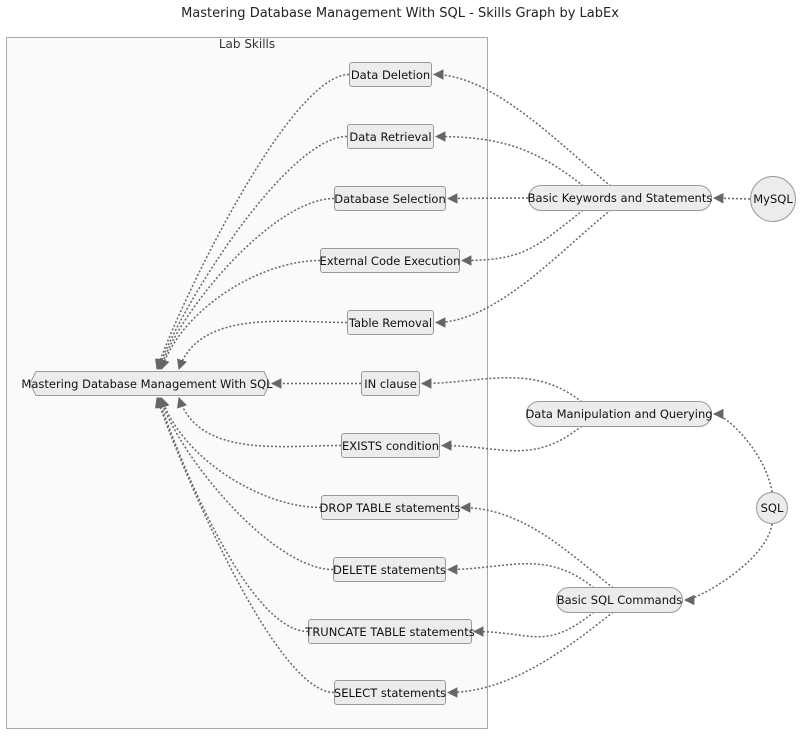  I want to click on source-node-sql: SQL, so click(772, 508).